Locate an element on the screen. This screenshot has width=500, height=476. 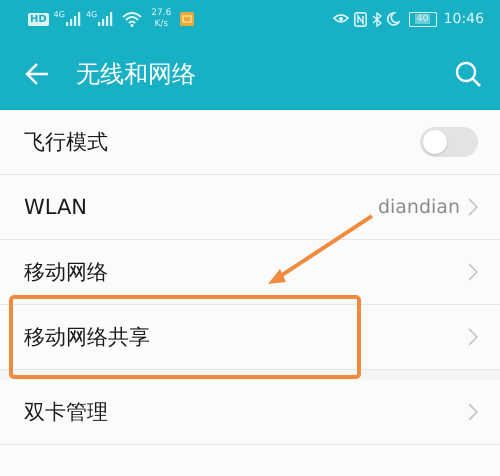
eye-icon is located at coordinates (340, 19).